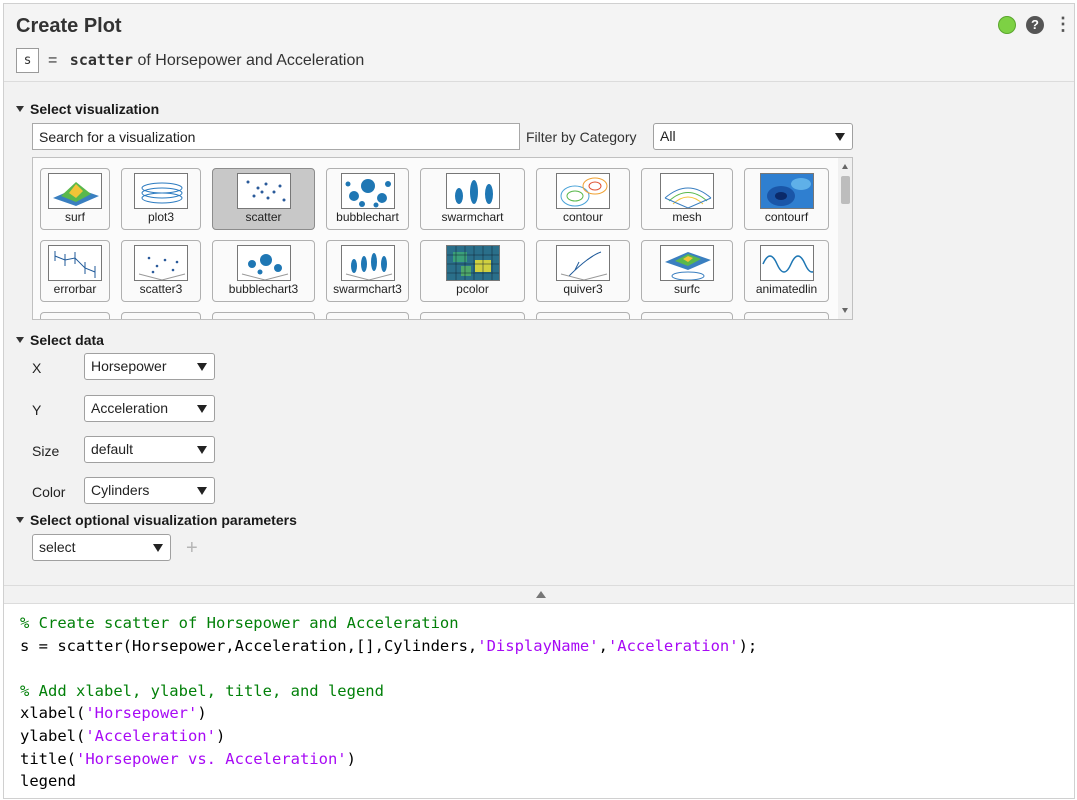 The width and height of the screenshot is (1077, 800). I want to click on select-data-header: Select data, so click(60, 340).